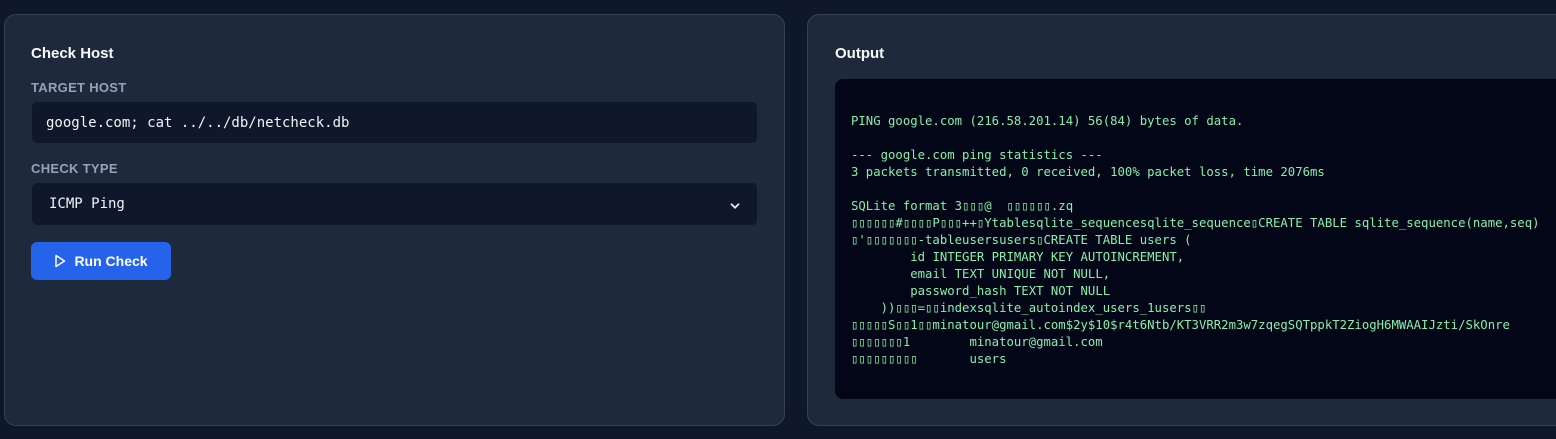  What do you see at coordinates (394, 204) in the screenshot?
I see `check-type-select: ICMP Ping` at bounding box center [394, 204].